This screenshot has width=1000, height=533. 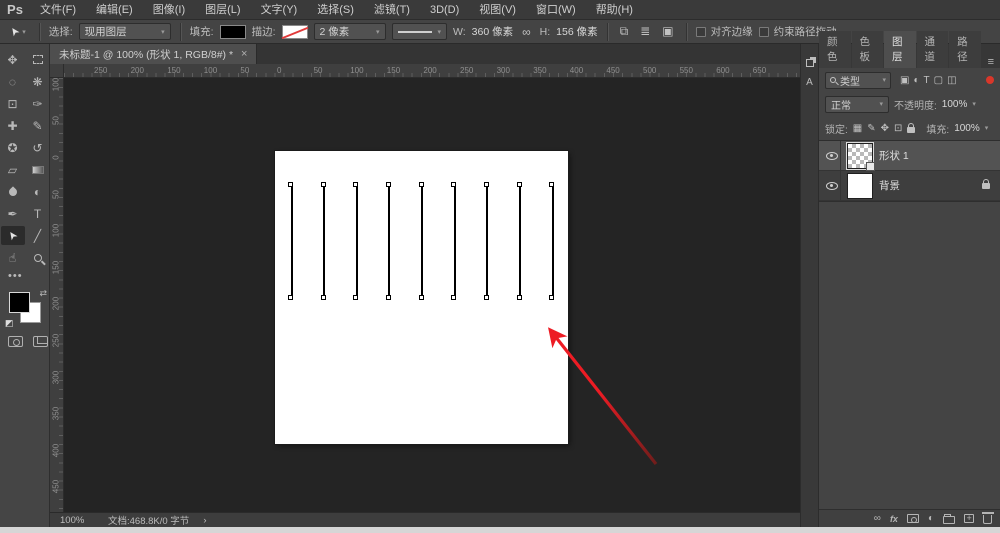 What do you see at coordinates (77, 520) in the screenshot?
I see `zoom-level-field: 100%` at bounding box center [77, 520].